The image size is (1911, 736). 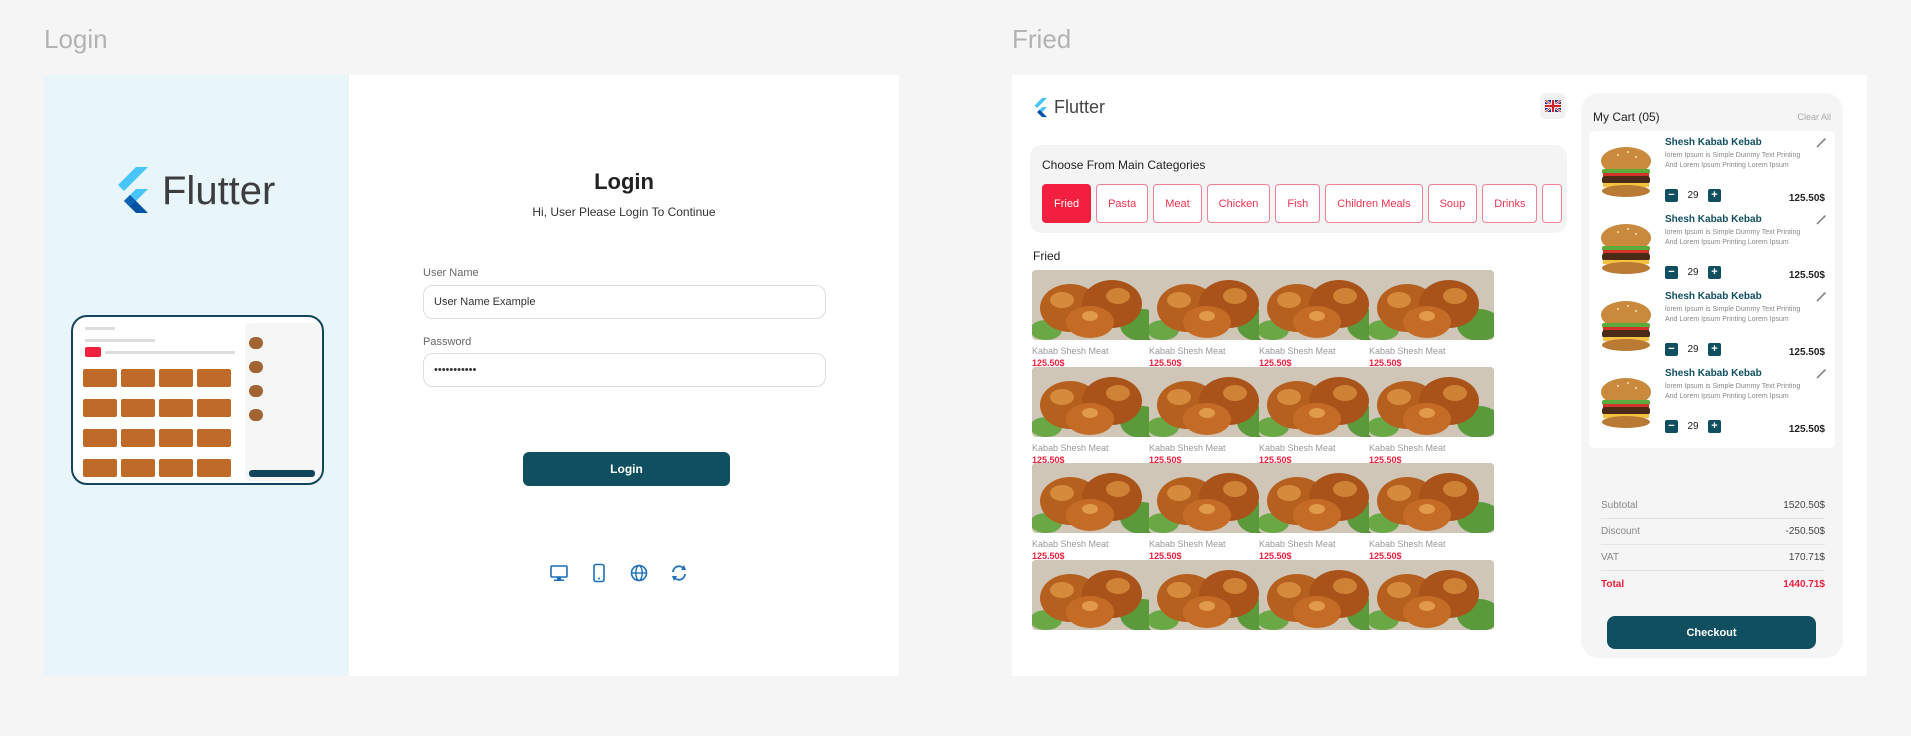 What do you see at coordinates (639, 573) in the screenshot?
I see `web-icon` at bounding box center [639, 573].